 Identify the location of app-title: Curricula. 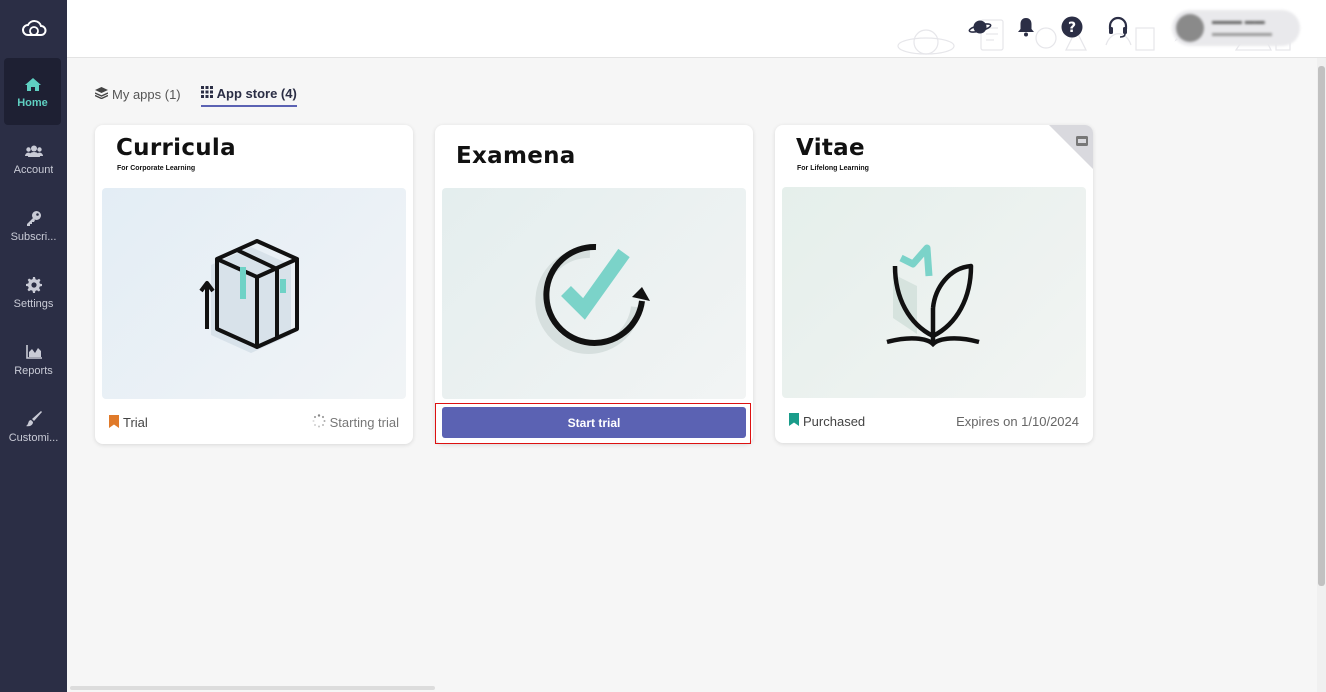
(176, 148).